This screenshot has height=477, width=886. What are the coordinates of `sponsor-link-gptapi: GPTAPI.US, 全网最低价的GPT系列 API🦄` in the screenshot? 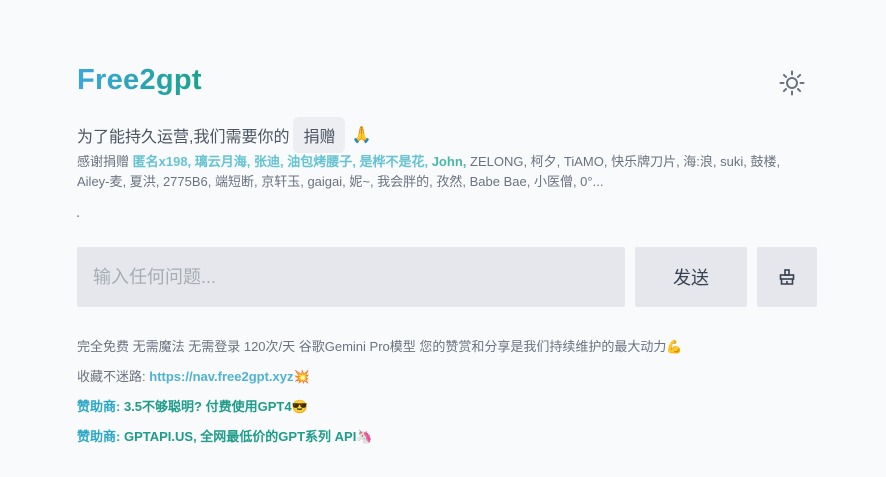 It's located at (248, 436).